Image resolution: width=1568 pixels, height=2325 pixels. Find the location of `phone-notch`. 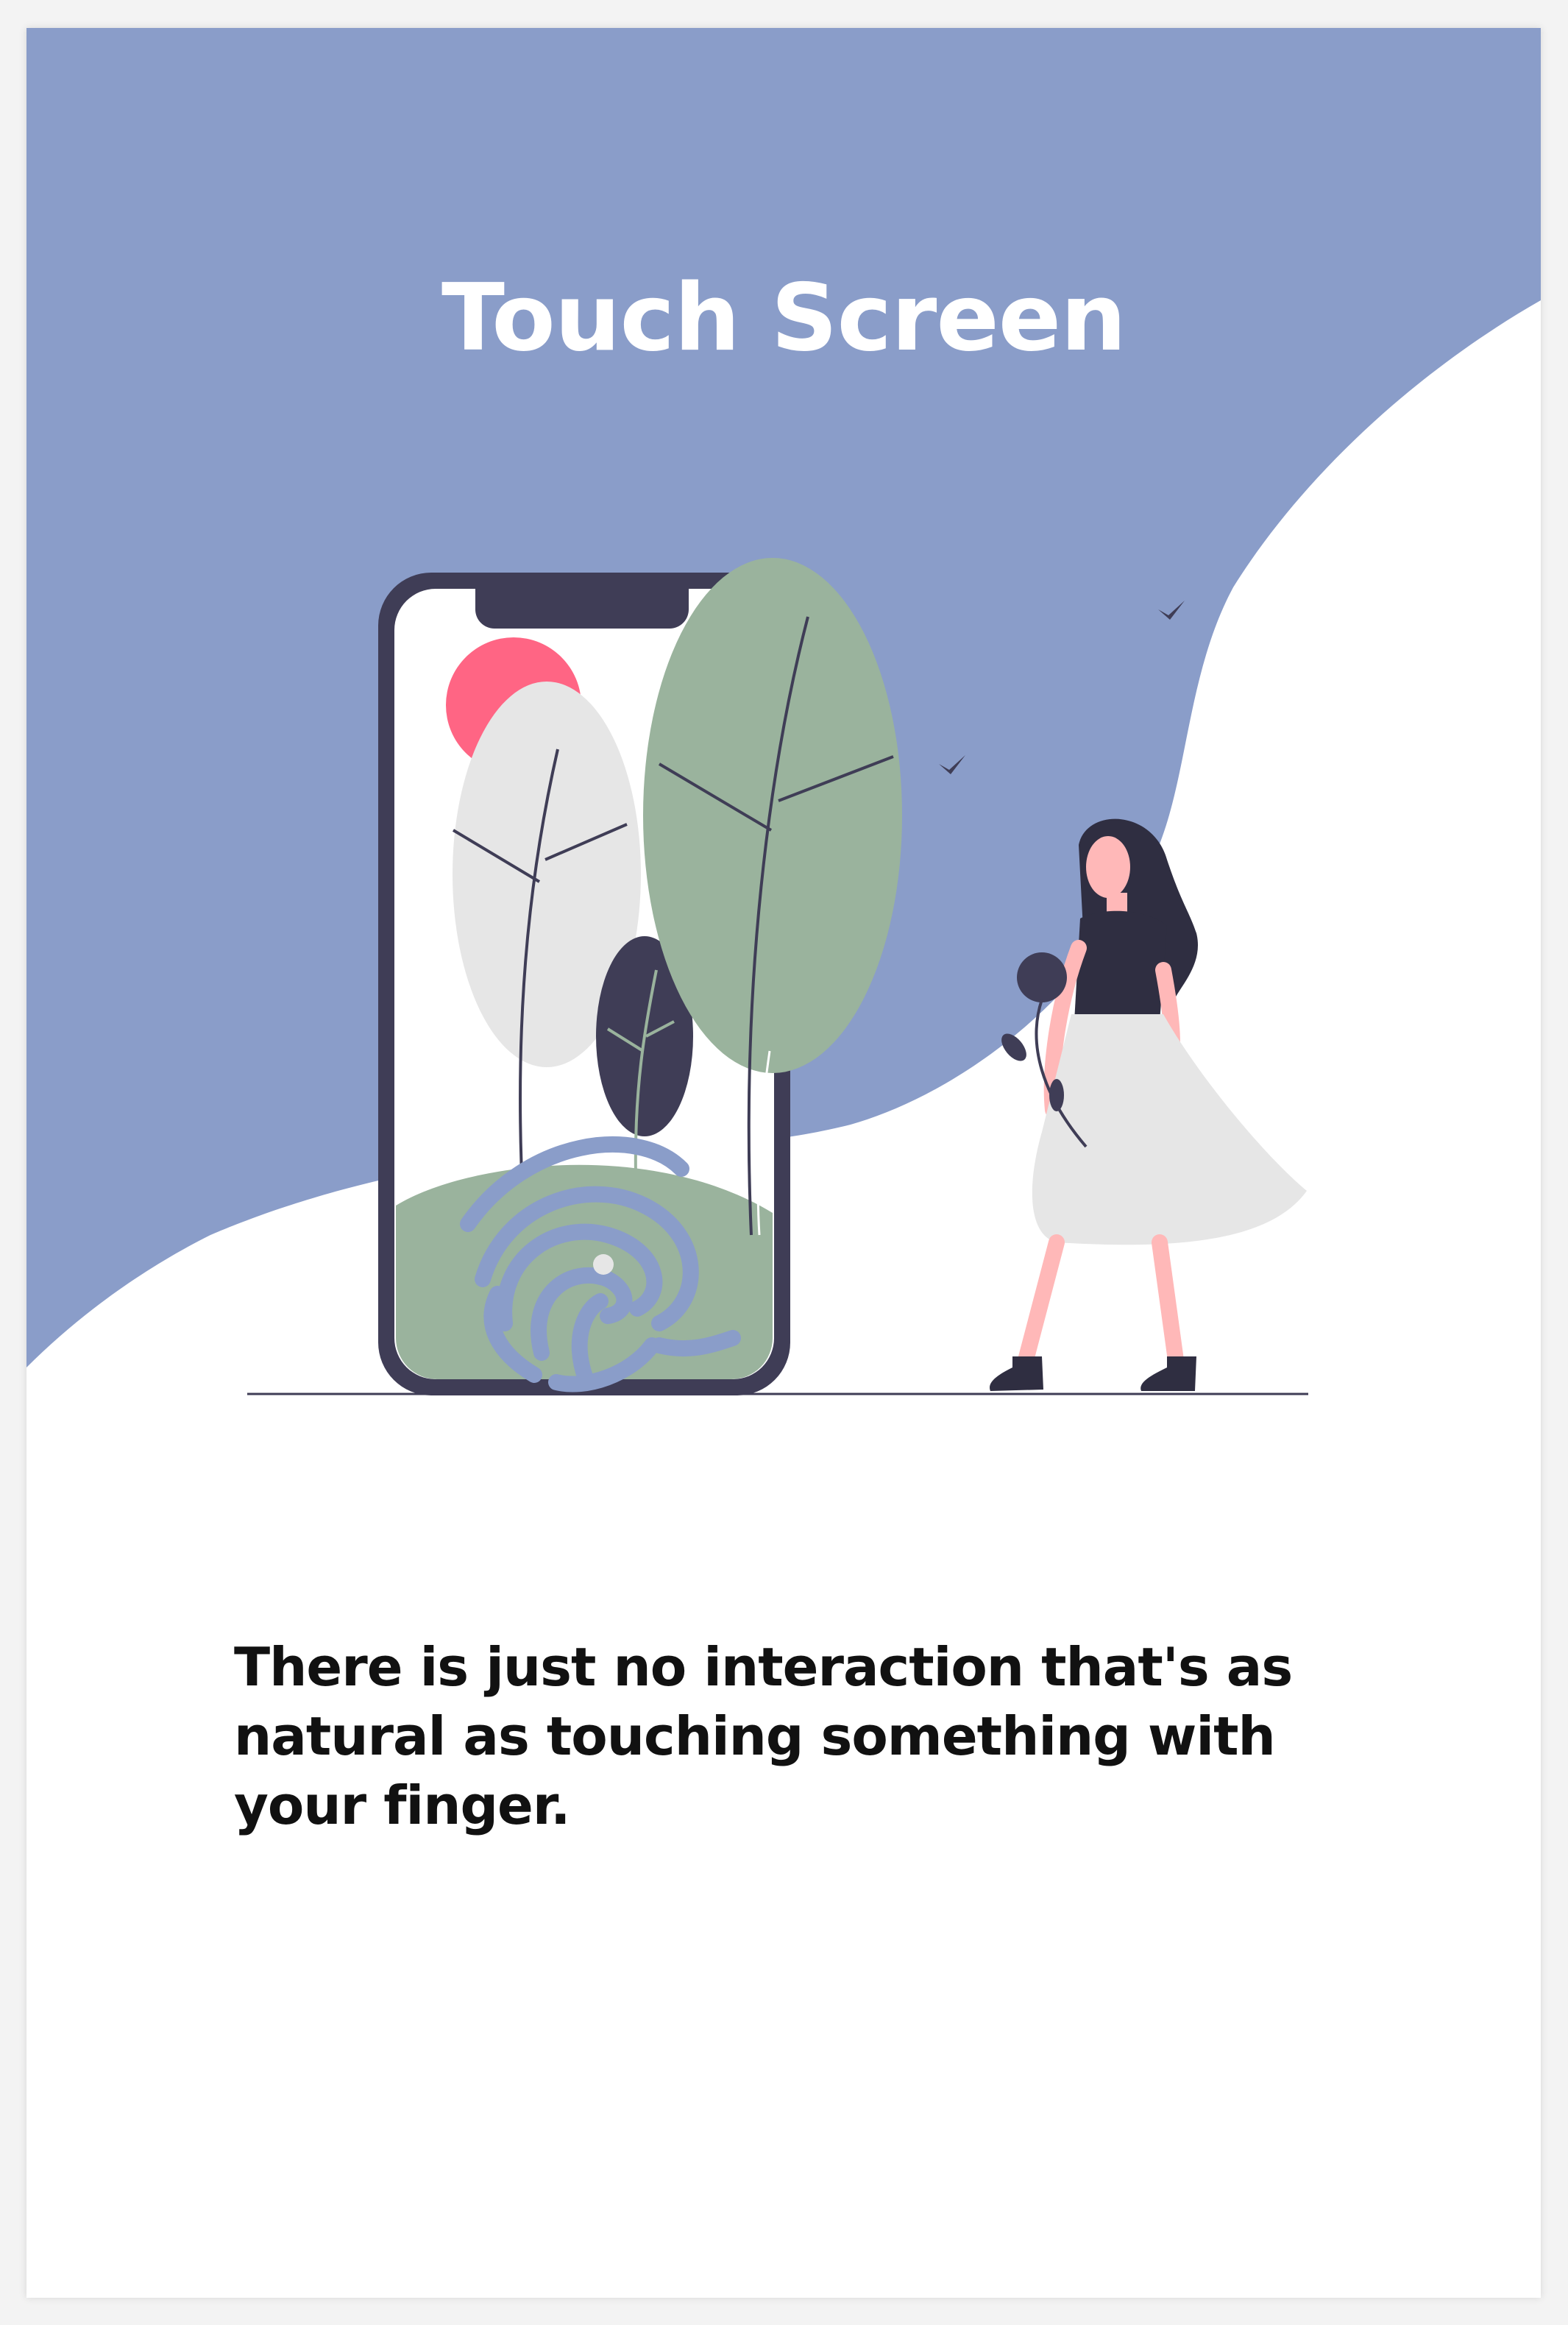

phone-notch is located at coordinates (582, 608).